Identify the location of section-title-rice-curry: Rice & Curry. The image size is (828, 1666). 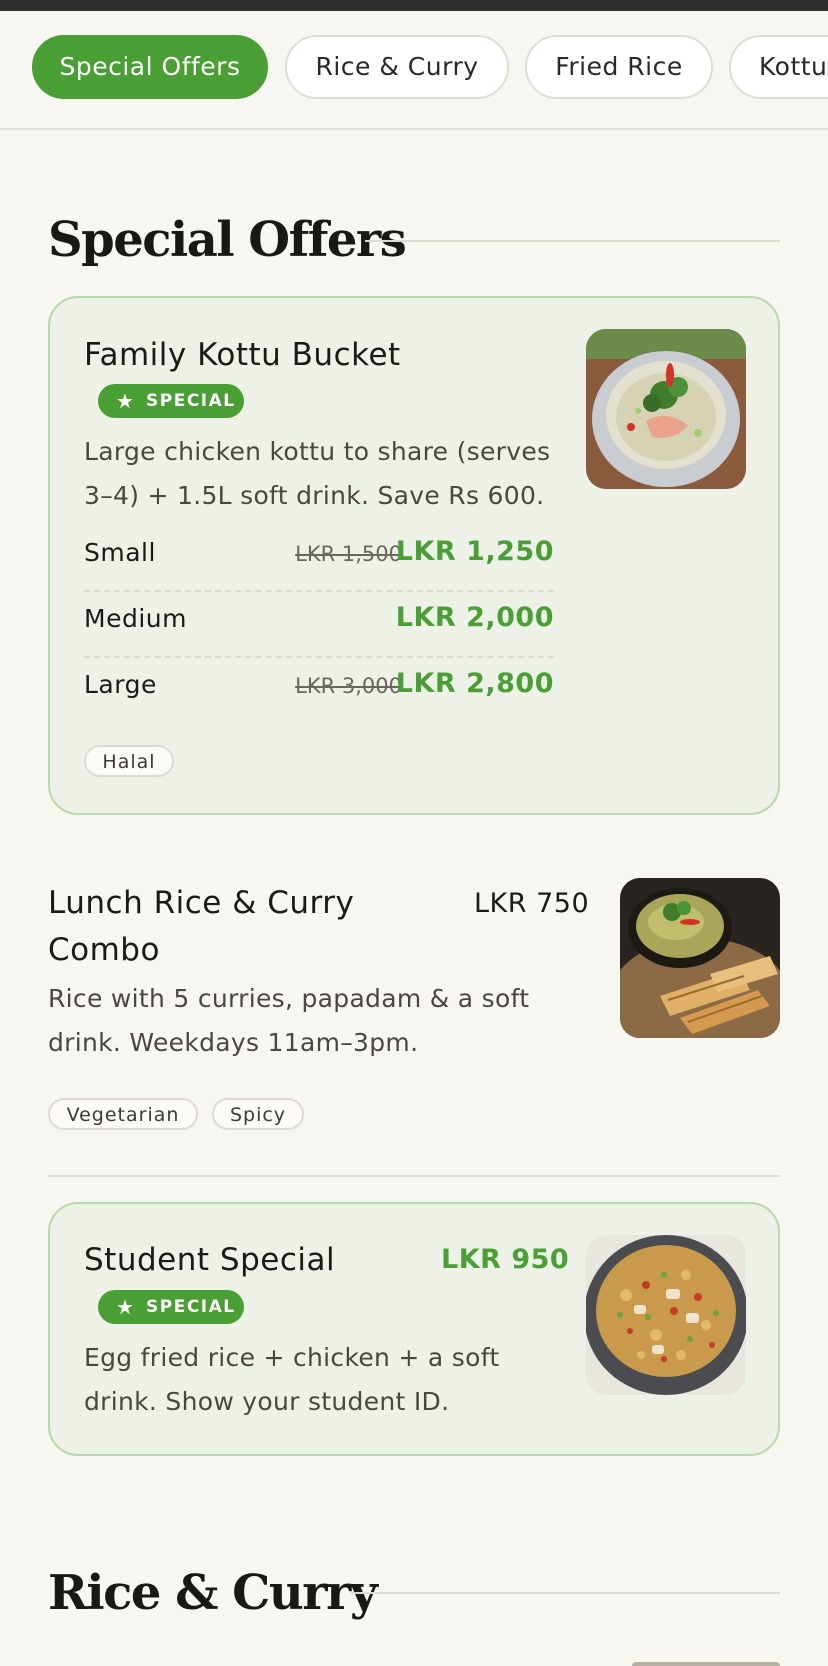
(213, 1593).